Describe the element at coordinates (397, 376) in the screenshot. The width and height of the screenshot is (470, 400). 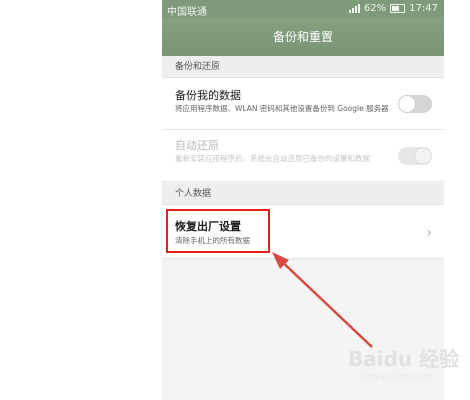
I see `watermark-url: jingyan.baidu.com` at that location.